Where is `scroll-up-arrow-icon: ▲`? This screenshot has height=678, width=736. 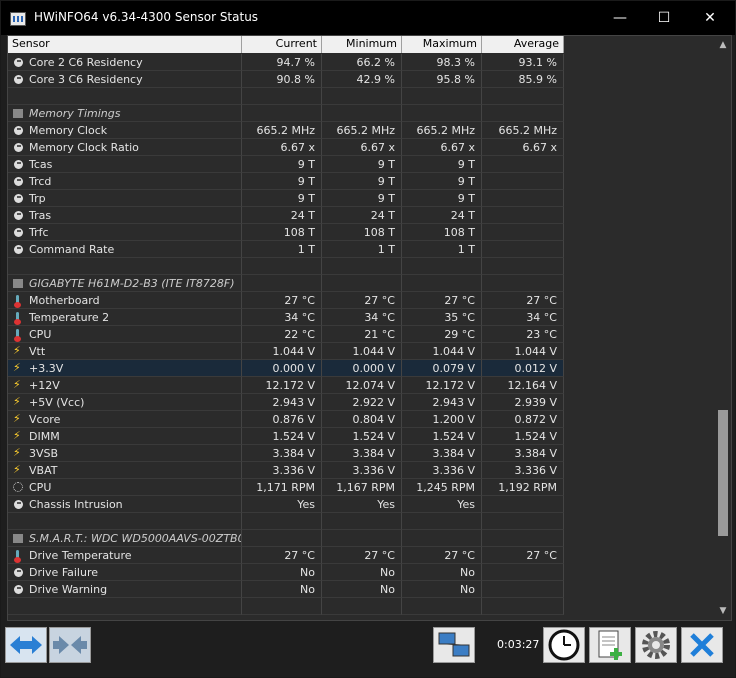
scroll-up-arrow-icon: ▲ is located at coordinates (723, 45).